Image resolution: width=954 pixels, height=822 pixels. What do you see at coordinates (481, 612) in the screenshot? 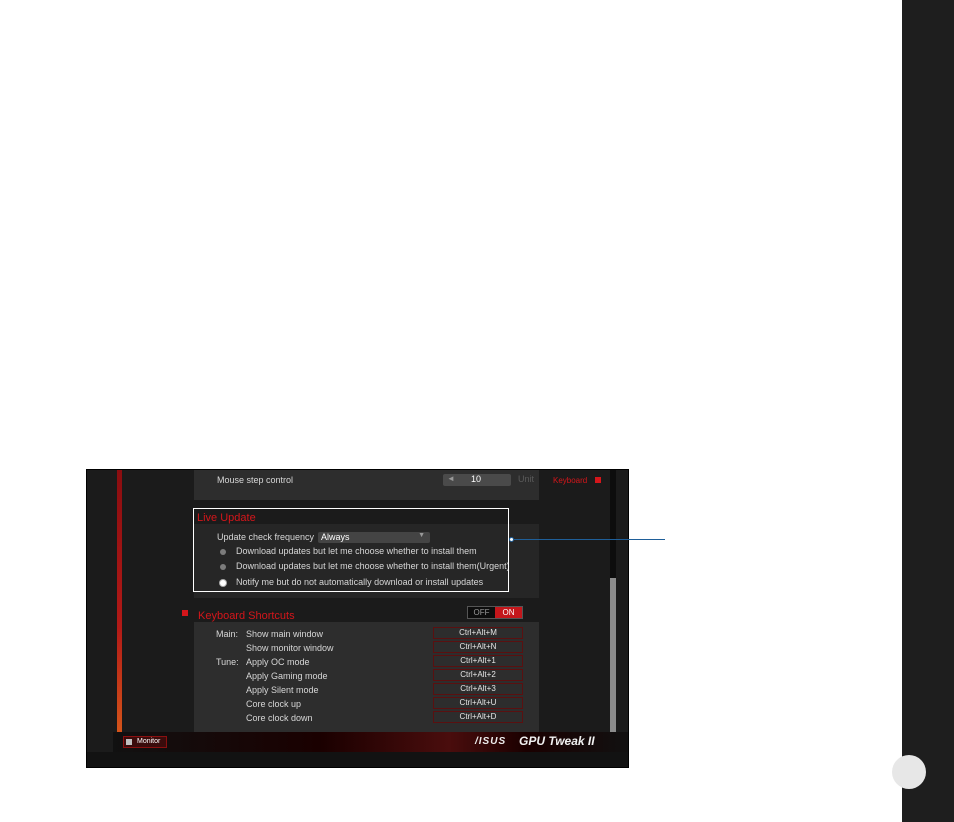
I see `toggle-off-label: OFF` at bounding box center [481, 612].